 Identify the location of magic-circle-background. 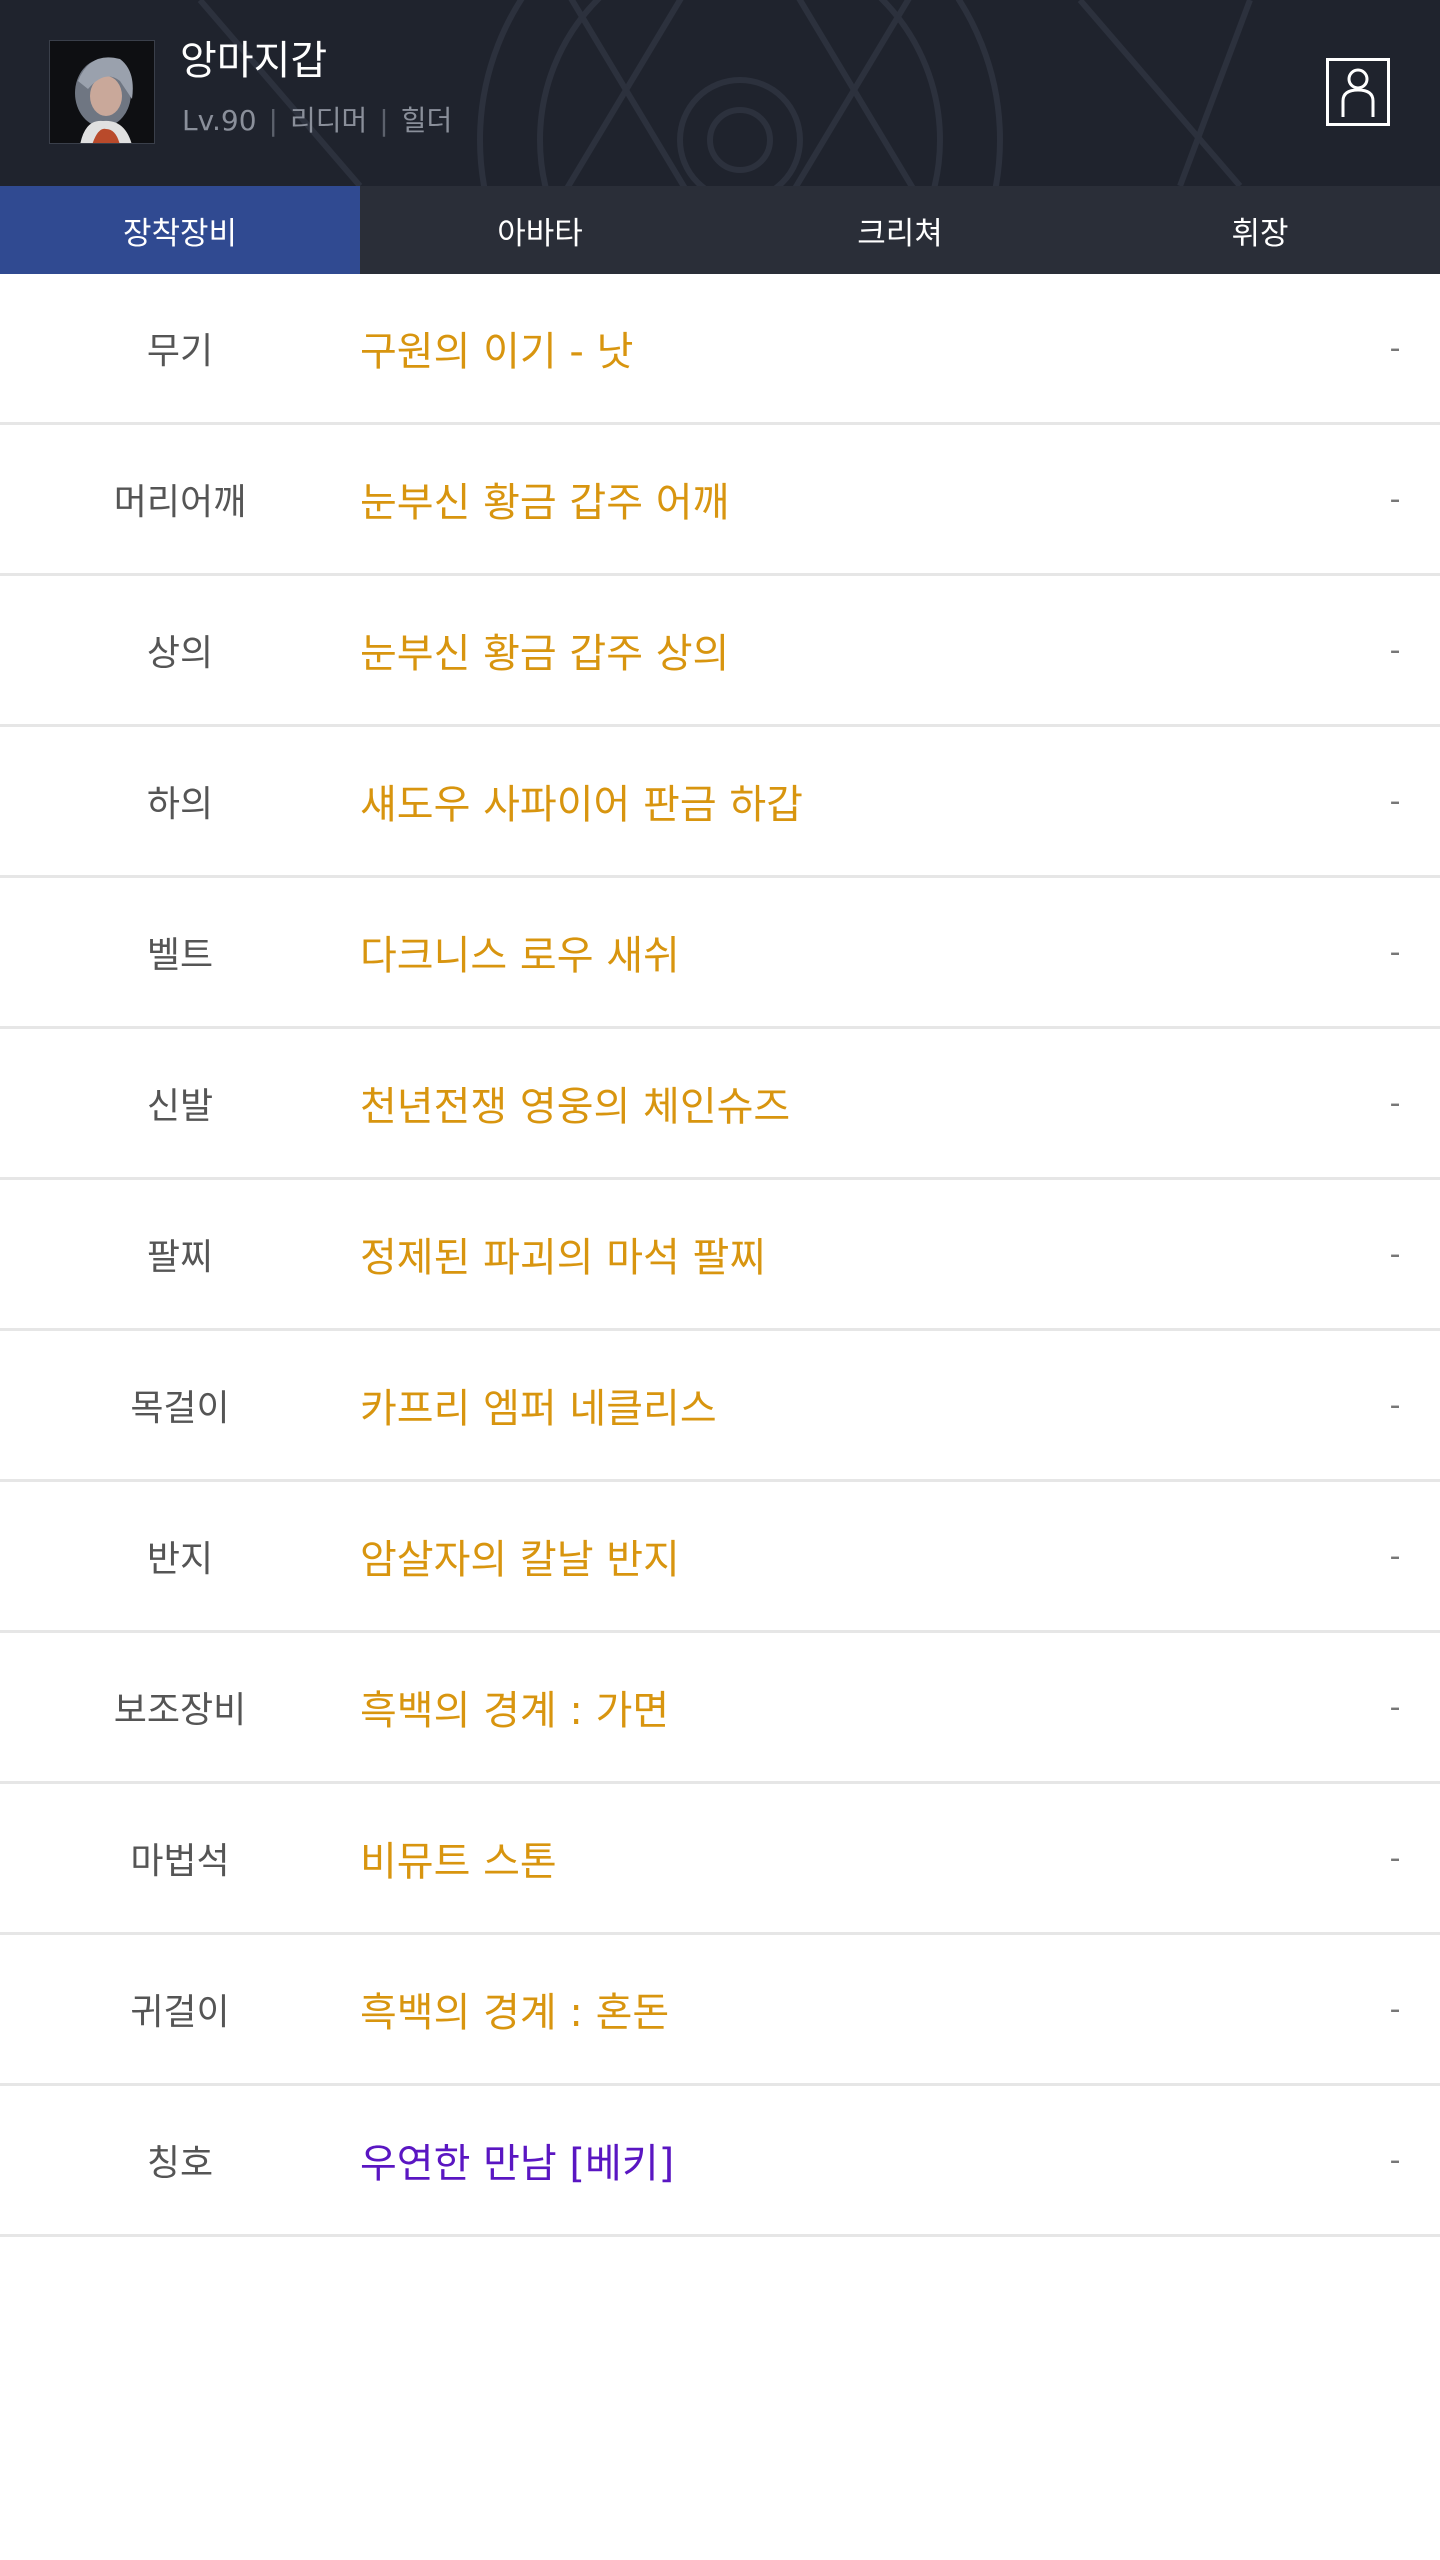
(725, 93).